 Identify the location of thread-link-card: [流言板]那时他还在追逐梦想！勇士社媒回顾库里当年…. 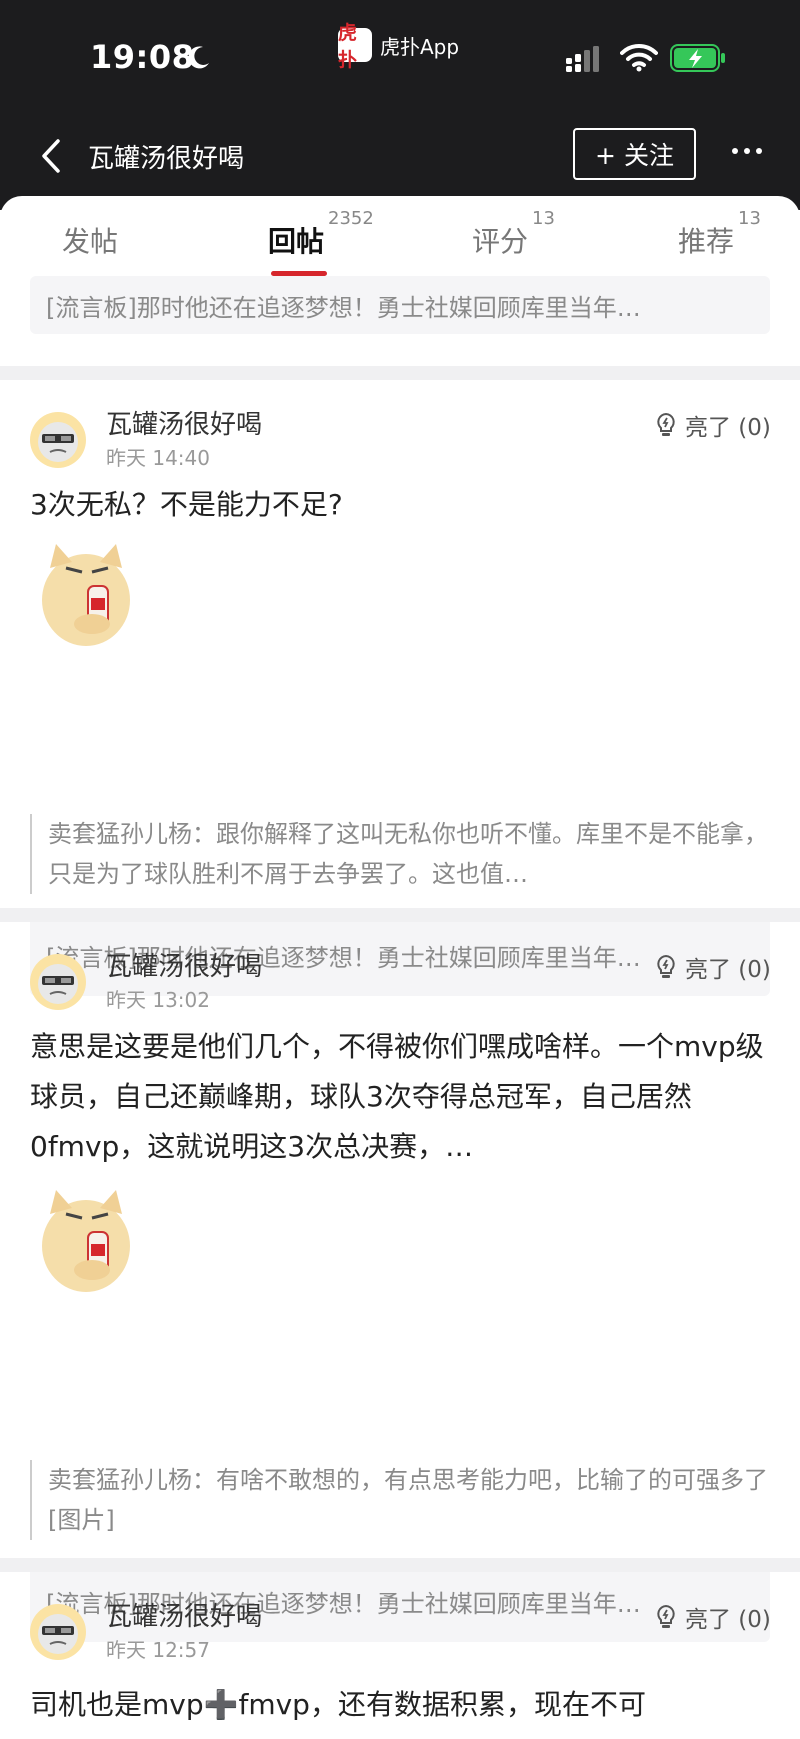
(400, 305).